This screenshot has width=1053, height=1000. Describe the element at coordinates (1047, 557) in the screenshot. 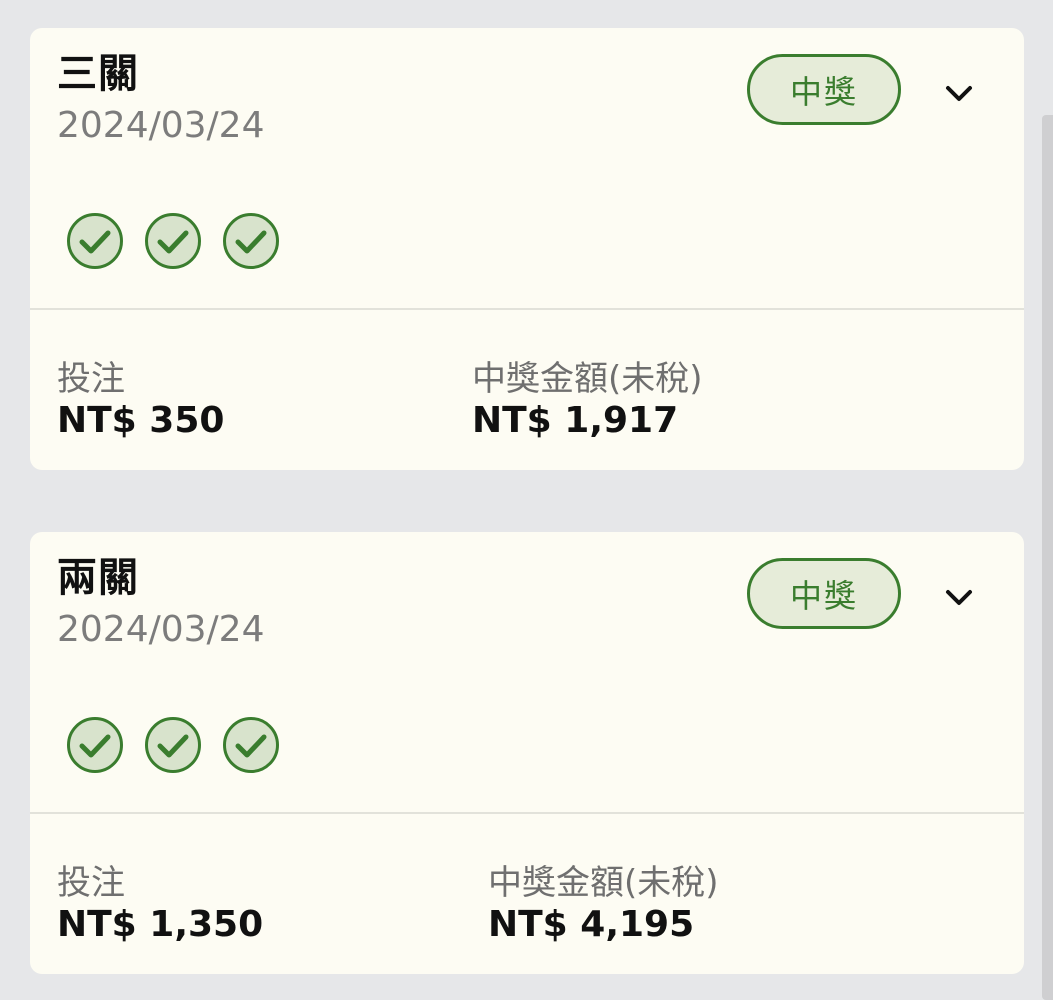

I see `scrollbar` at that location.